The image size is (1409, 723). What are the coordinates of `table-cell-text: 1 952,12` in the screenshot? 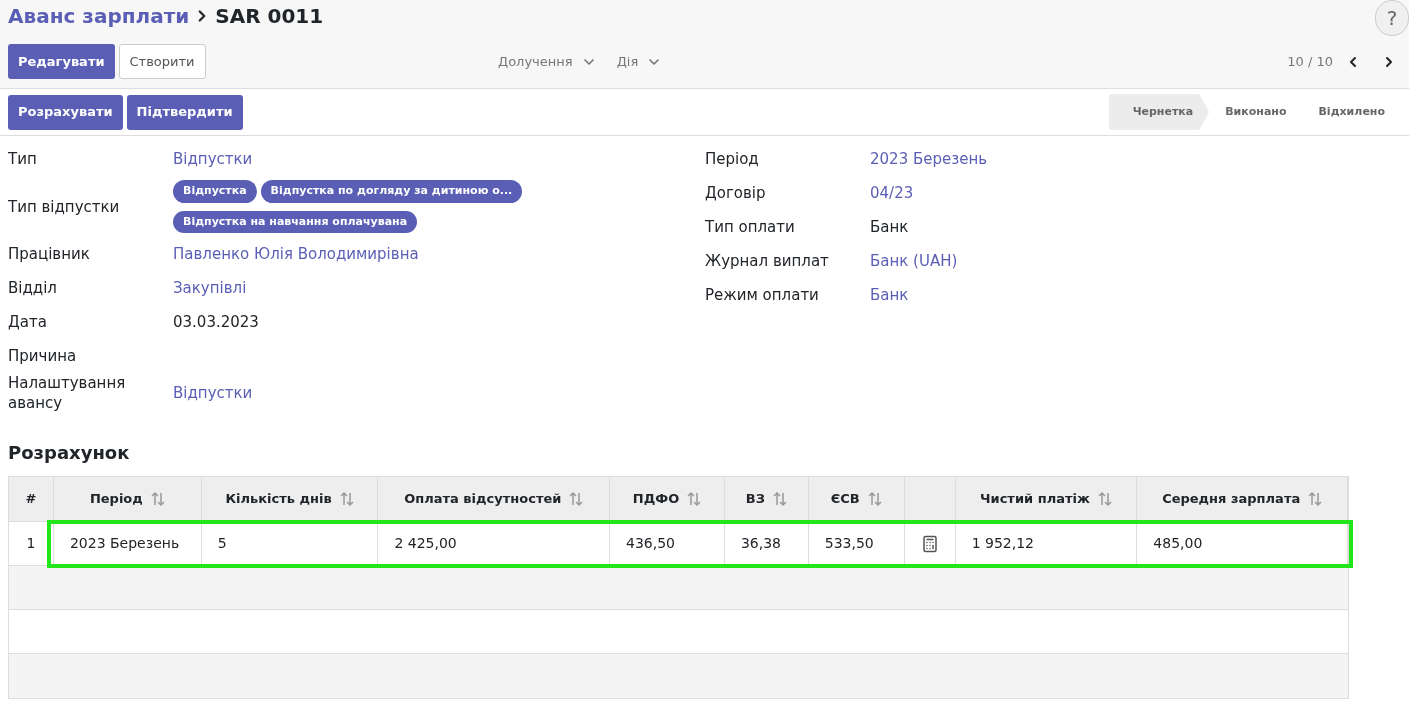 It's located at (1002, 543).